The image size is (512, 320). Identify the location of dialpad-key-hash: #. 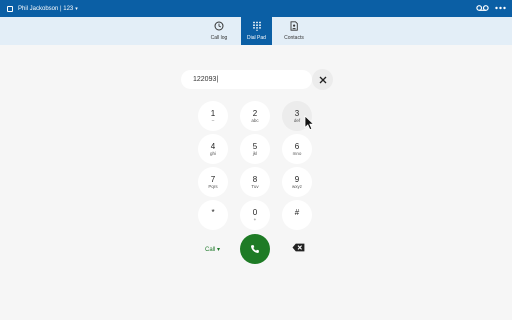
(297, 215).